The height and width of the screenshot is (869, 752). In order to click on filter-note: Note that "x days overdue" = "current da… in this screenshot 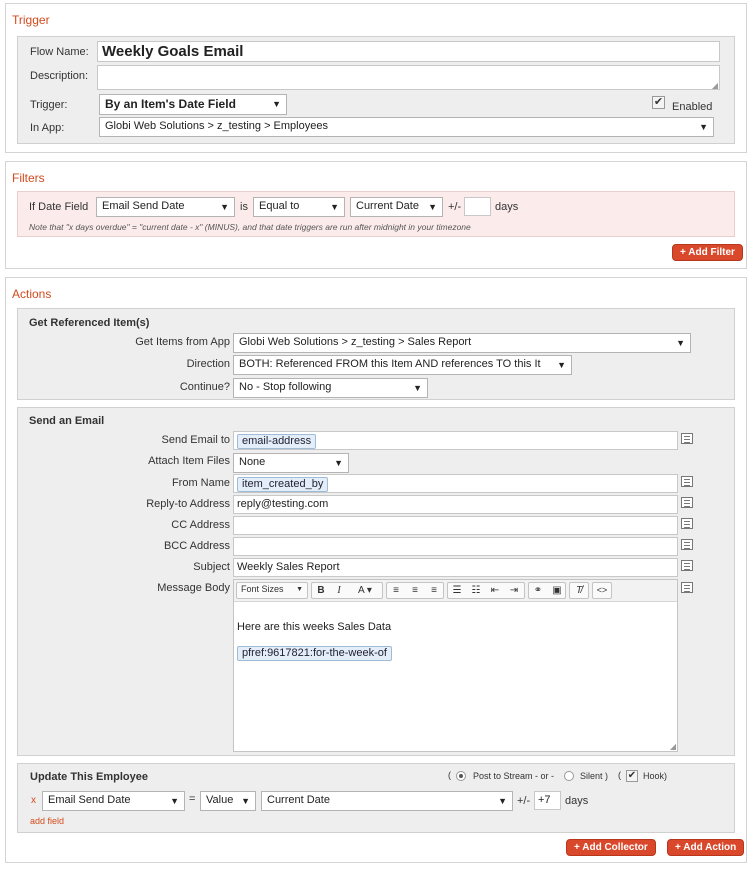, I will do `click(250, 227)`.